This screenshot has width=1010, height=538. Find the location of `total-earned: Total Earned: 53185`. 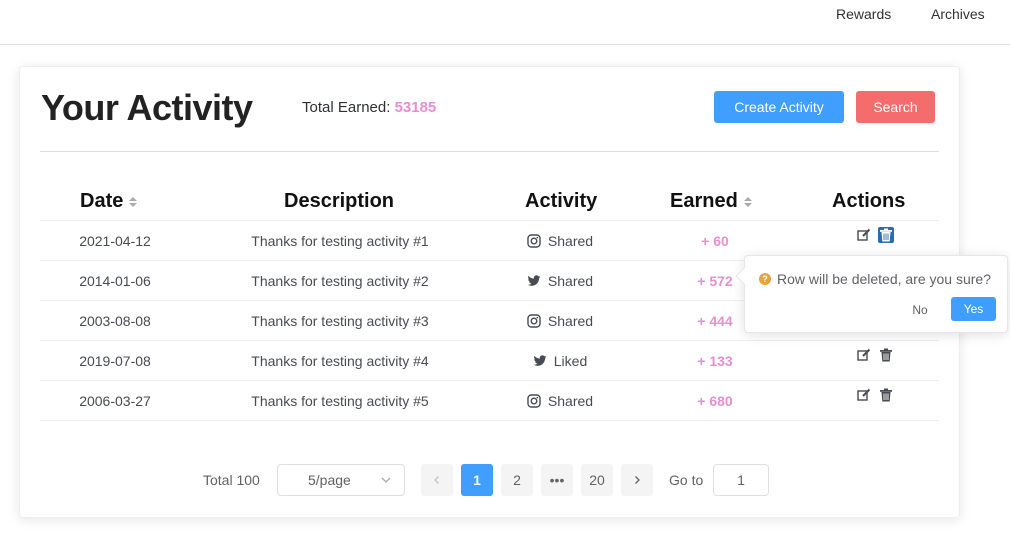

total-earned: Total Earned: 53185 is located at coordinates (369, 107).